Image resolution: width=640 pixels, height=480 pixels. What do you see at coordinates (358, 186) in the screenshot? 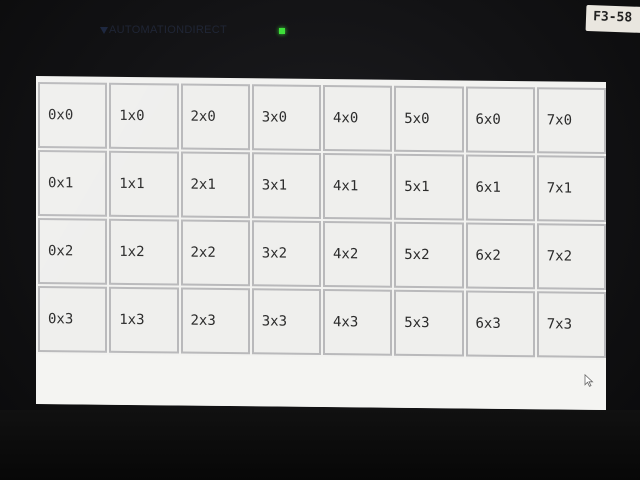
I see `grid-button-4x1: 4x1` at bounding box center [358, 186].